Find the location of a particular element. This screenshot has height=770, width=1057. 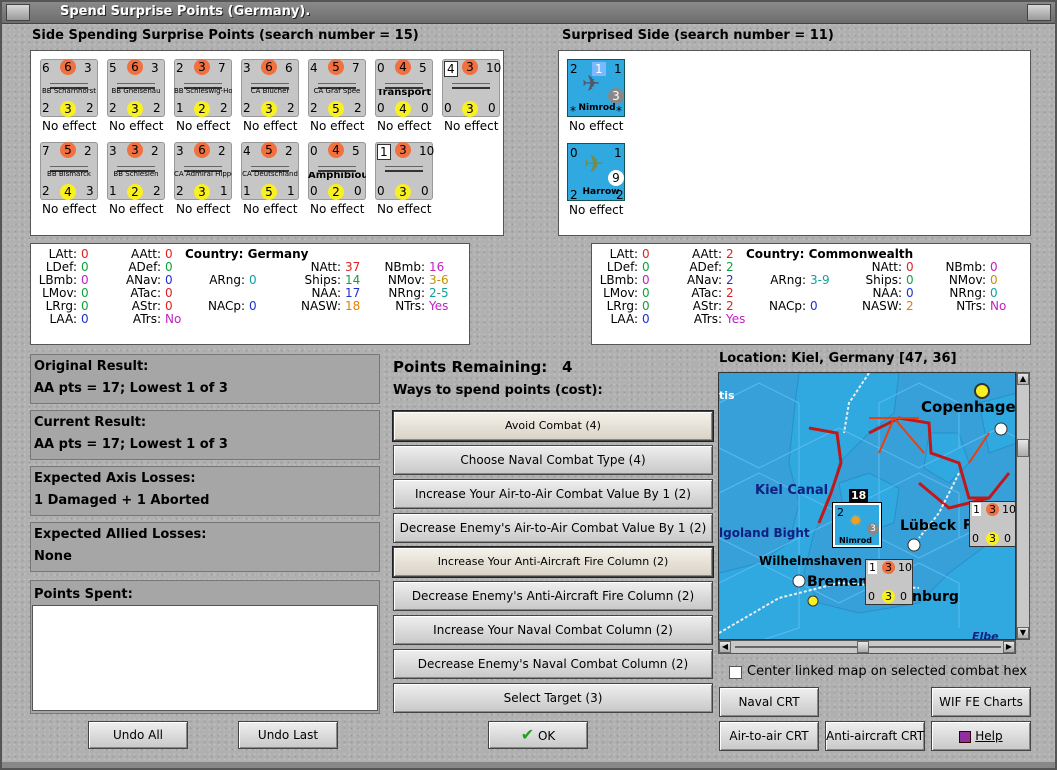

naval-crt-button: Naval CRT is located at coordinates (769, 702).